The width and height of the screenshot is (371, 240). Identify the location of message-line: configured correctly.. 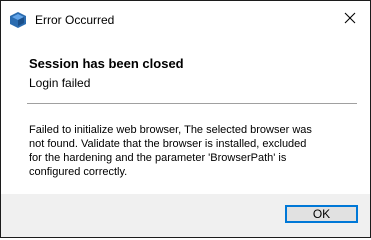
(78, 172).